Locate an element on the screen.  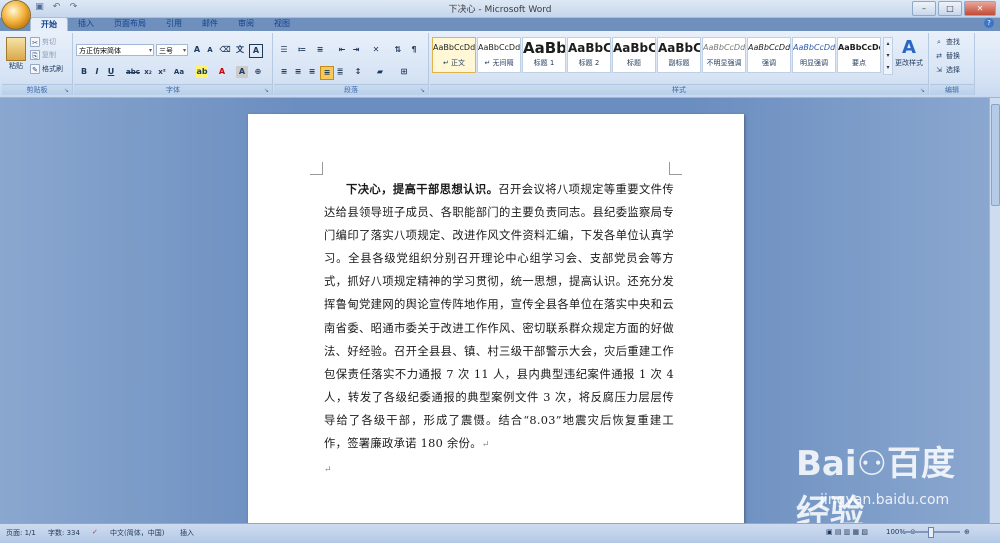
numbering-icon: ≔ is located at coordinates (302, 50).